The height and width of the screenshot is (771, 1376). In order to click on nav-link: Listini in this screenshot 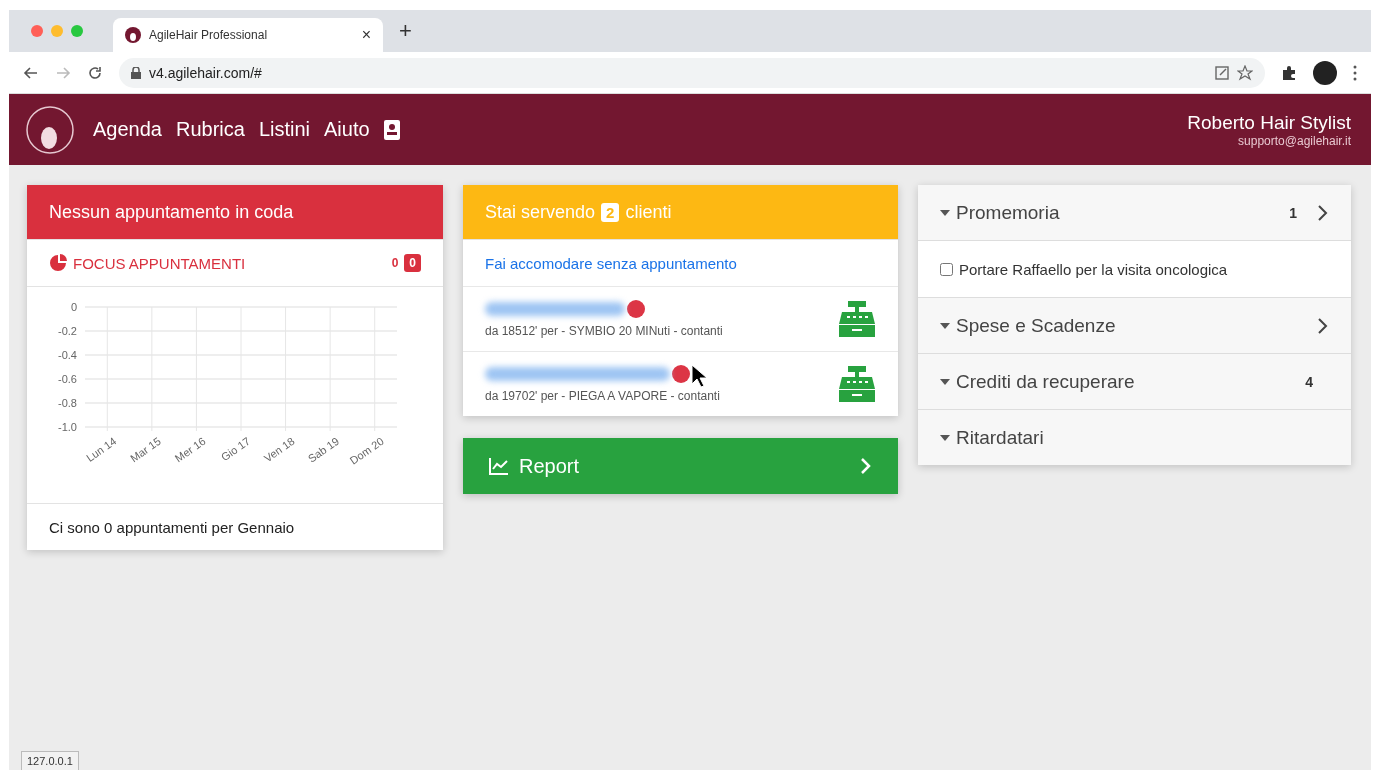, I will do `click(284, 129)`.